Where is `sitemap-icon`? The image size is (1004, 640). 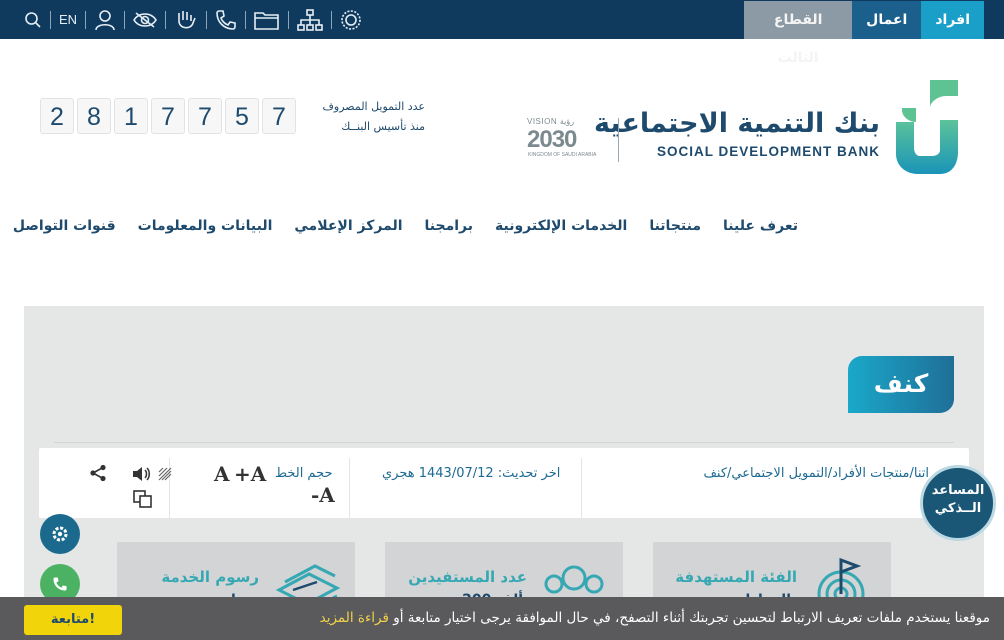 sitemap-icon is located at coordinates (310, 19).